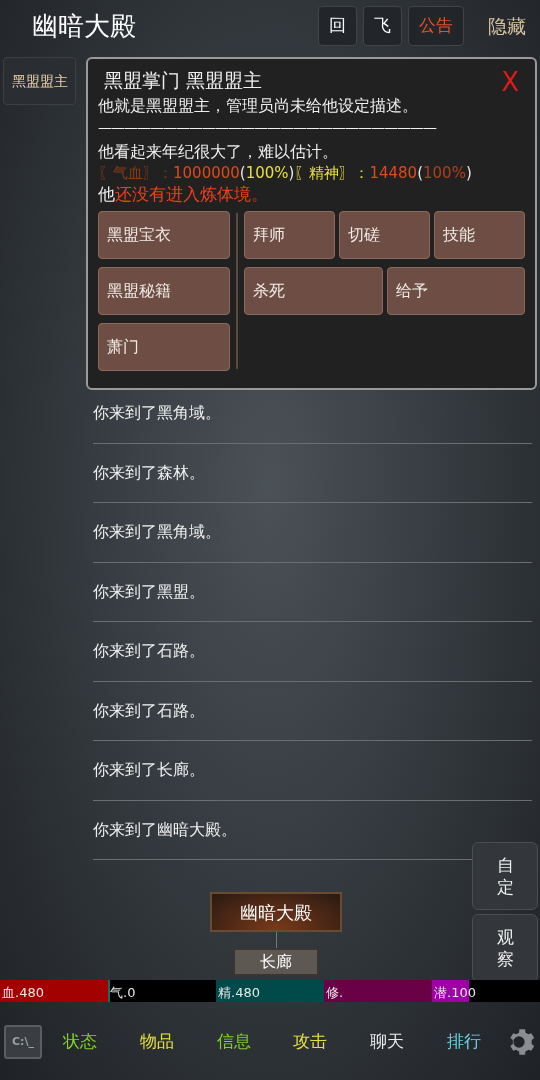  Describe the element at coordinates (310, 1042) in the screenshot. I see `nav-tab: 攻击` at that location.